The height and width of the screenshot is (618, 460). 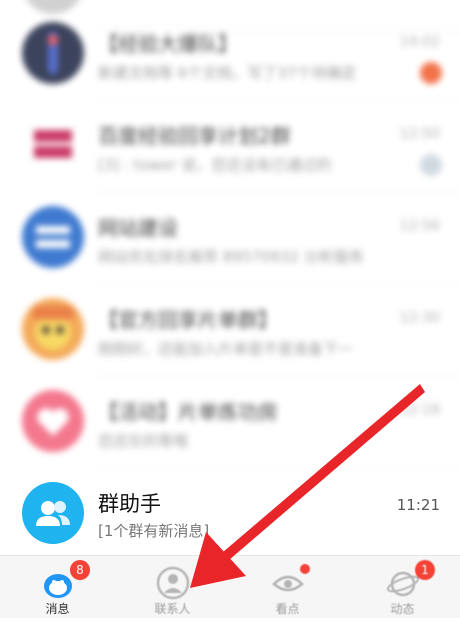 I want to click on chat-row: 百度经验回享计划2群 [3] : tower 说，您还没有已通过的 12:50, so click(x=230, y=146).